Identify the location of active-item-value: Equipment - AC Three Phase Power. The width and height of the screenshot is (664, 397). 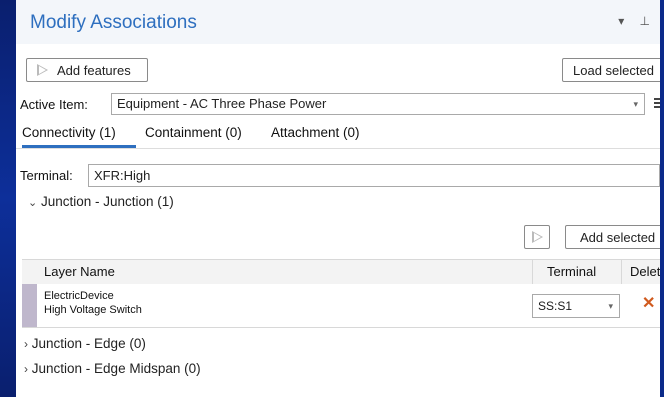
(222, 103).